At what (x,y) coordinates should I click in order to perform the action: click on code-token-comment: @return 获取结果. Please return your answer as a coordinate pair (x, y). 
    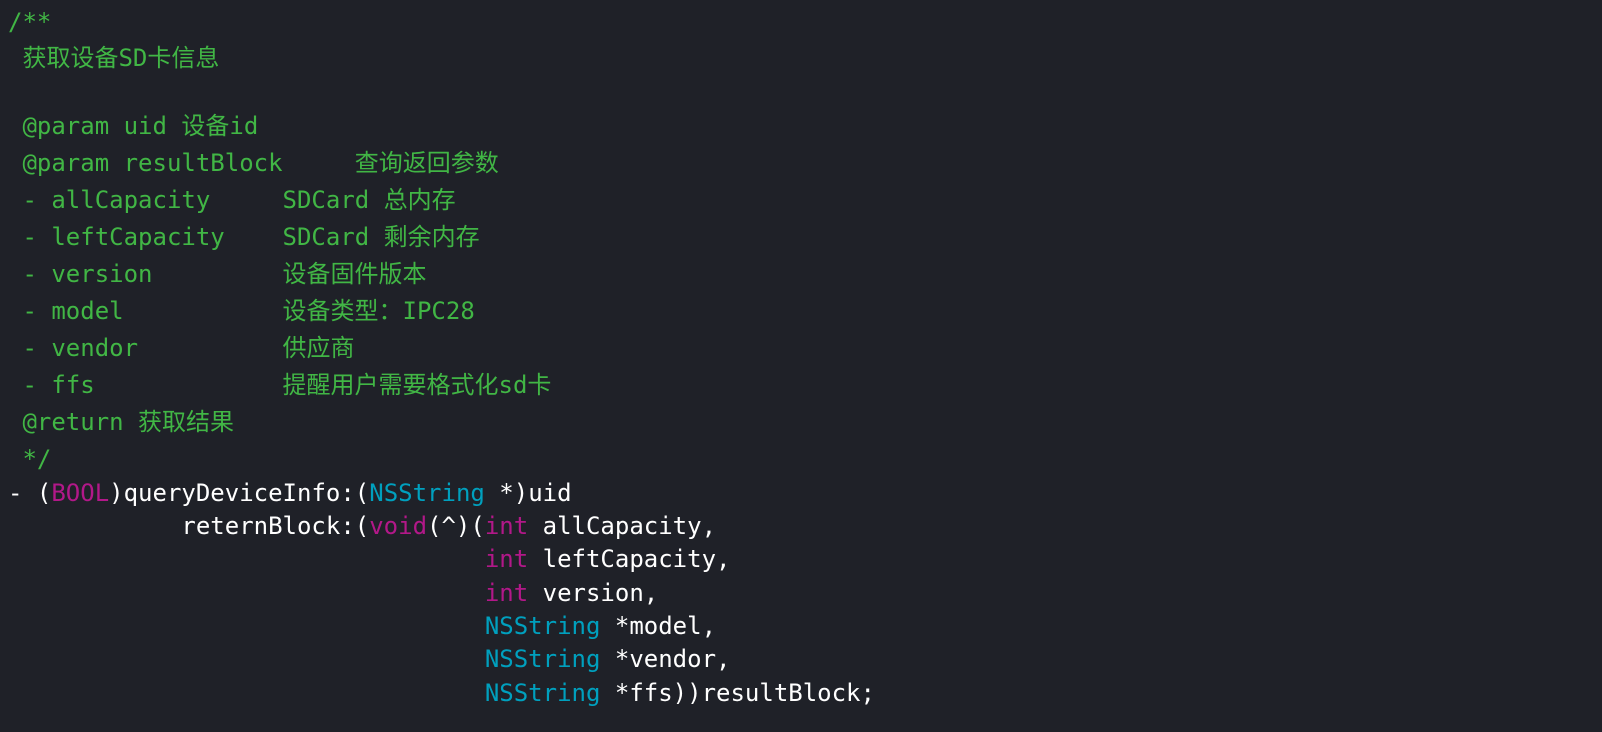
    Looking at the image, I should click on (121, 422).